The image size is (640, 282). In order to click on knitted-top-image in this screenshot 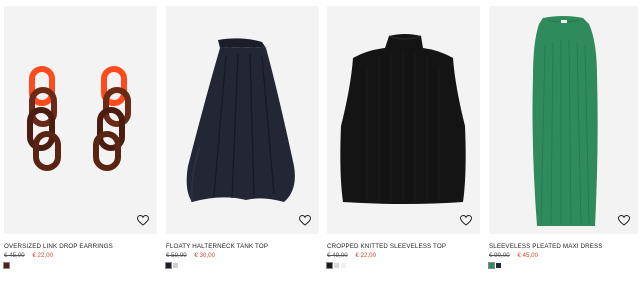, I will do `click(403, 119)`.